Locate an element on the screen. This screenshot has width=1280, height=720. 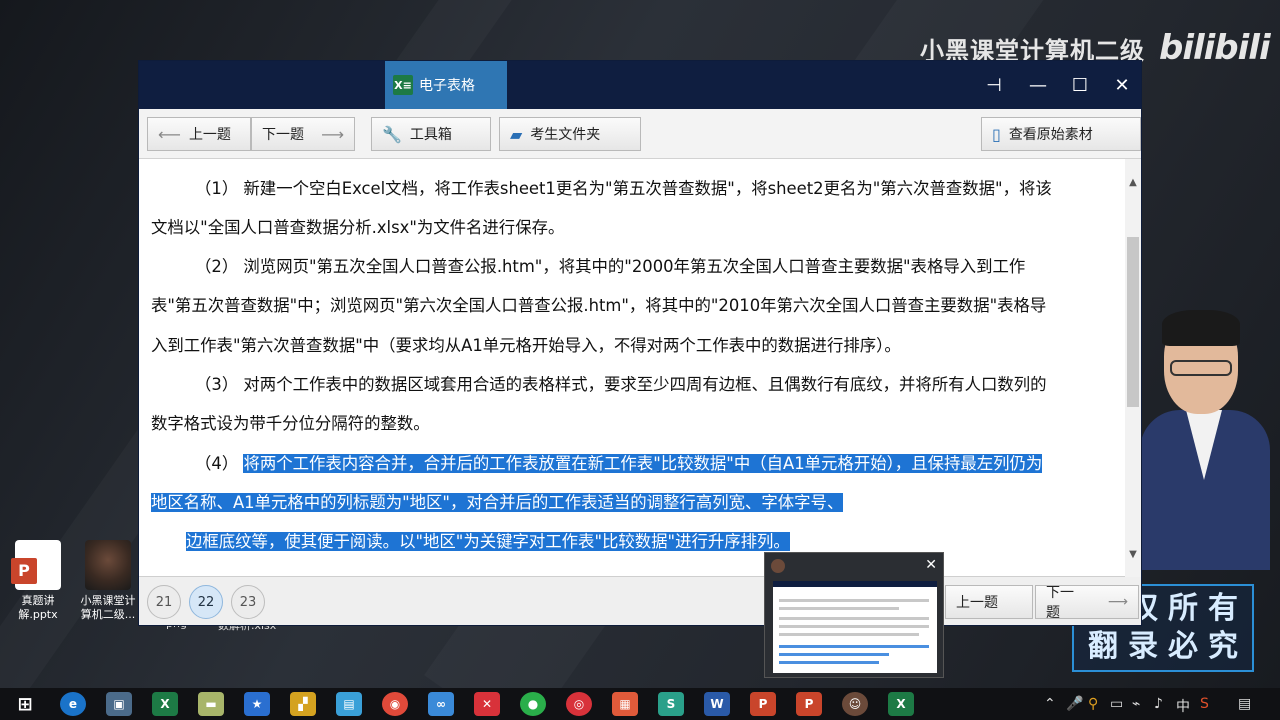
page-button-active: 22 is located at coordinates (206, 602).